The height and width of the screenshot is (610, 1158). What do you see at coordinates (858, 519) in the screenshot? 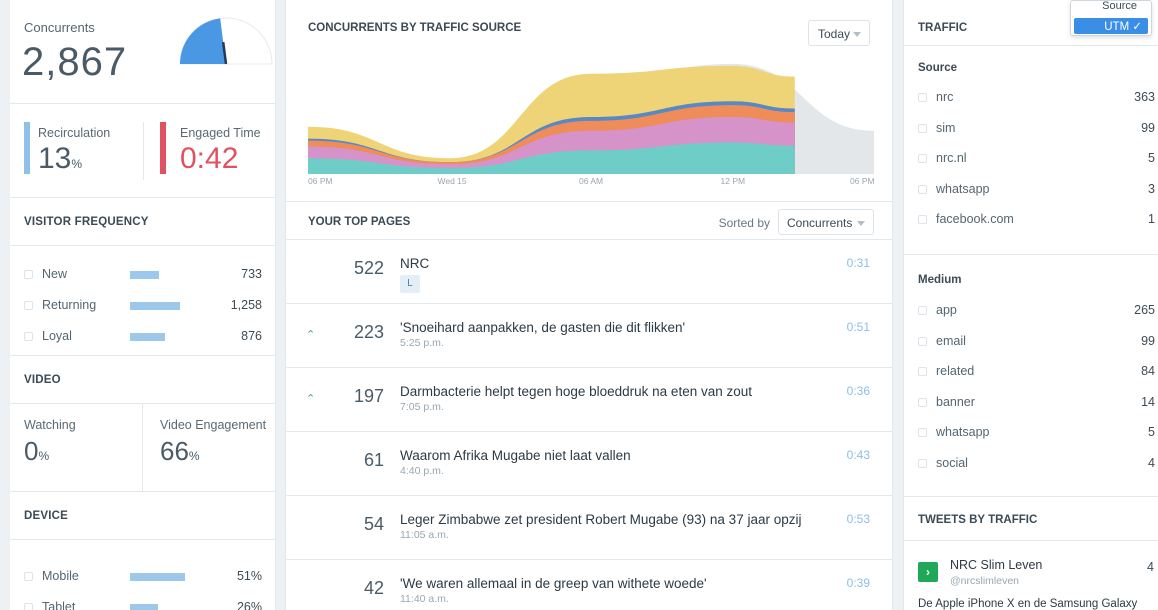
I see `page-engaged-time: 0:53` at bounding box center [858, 519].